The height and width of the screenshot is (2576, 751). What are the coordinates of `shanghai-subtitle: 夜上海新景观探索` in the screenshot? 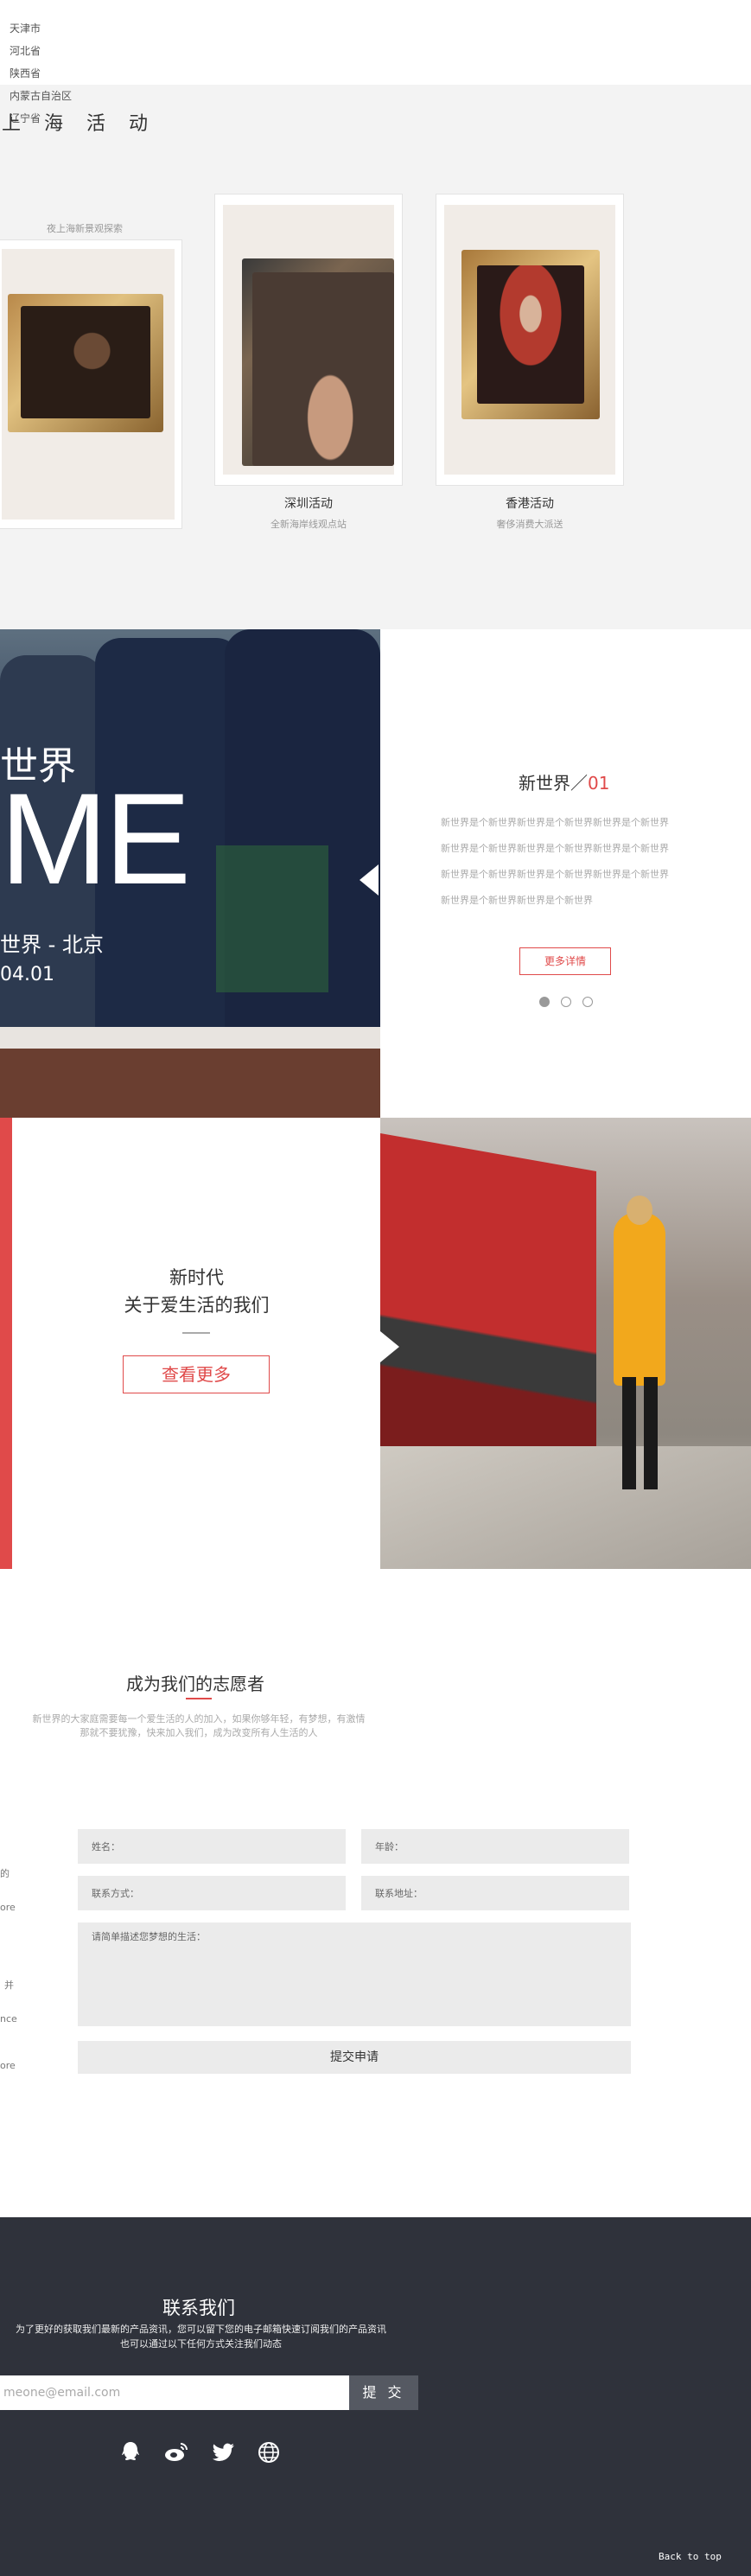 It's located at (85, 228).